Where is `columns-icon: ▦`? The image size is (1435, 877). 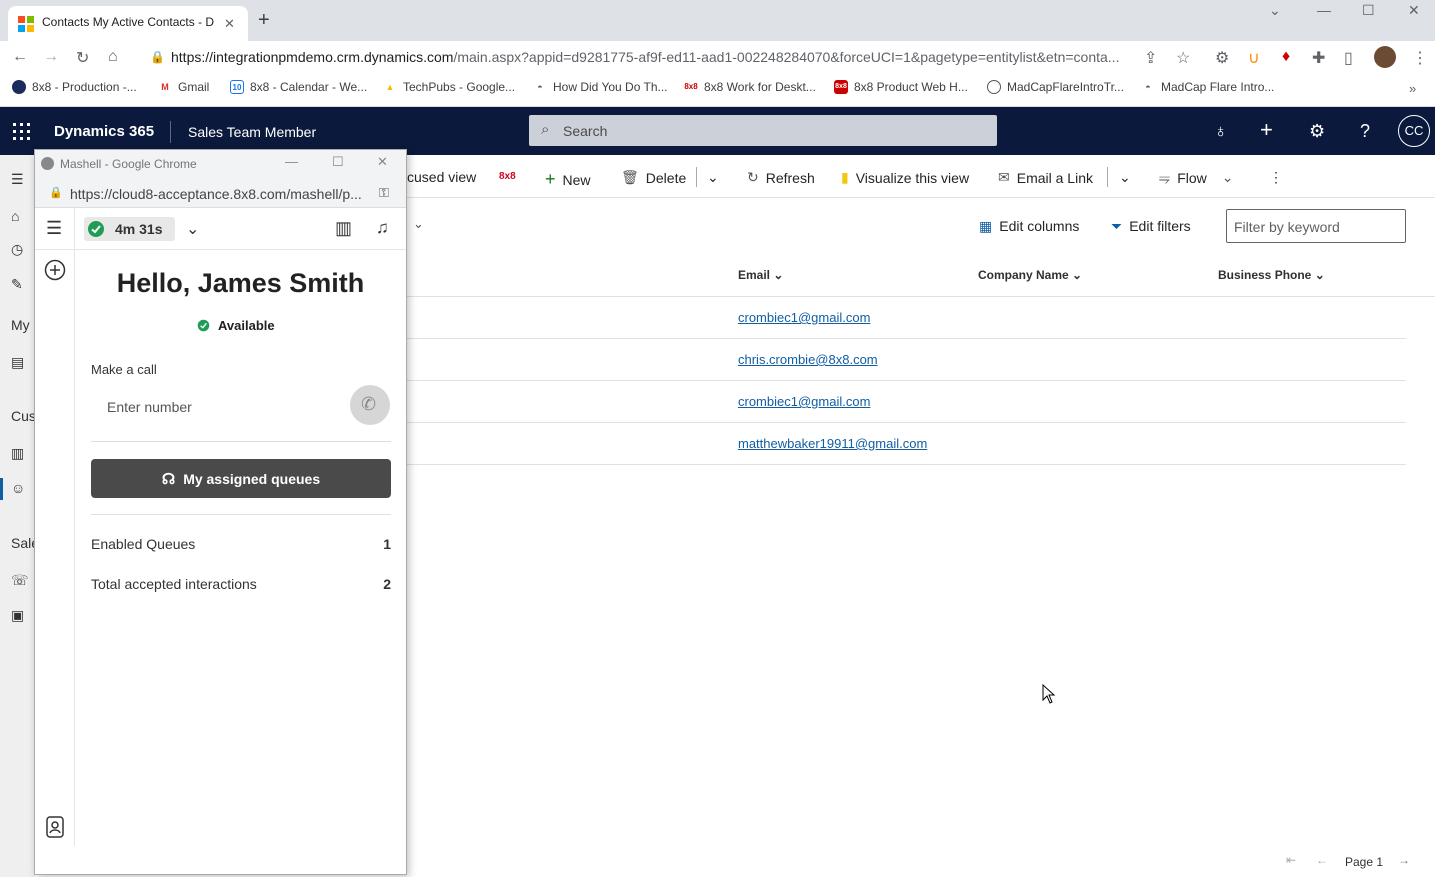 columns-icon: ▦ is located at coordinates (986, 226).